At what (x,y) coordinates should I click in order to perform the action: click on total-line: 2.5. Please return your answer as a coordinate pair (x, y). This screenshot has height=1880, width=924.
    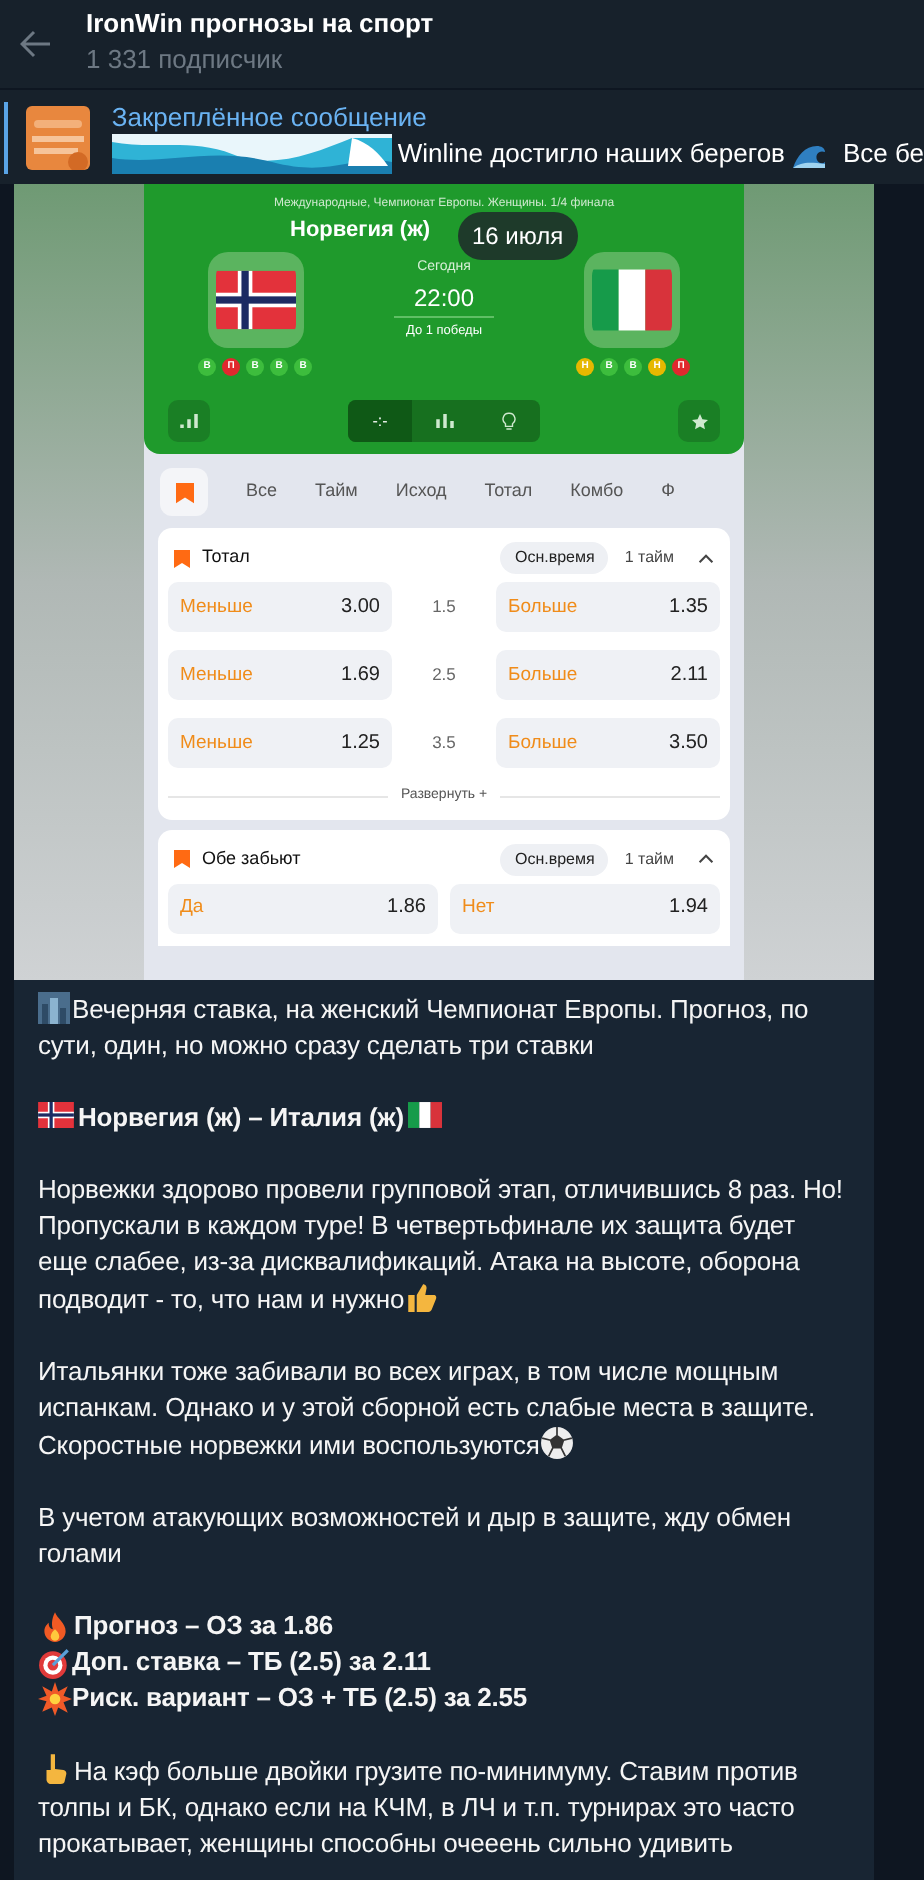
    Looking at the image, I should click on (444, 675).